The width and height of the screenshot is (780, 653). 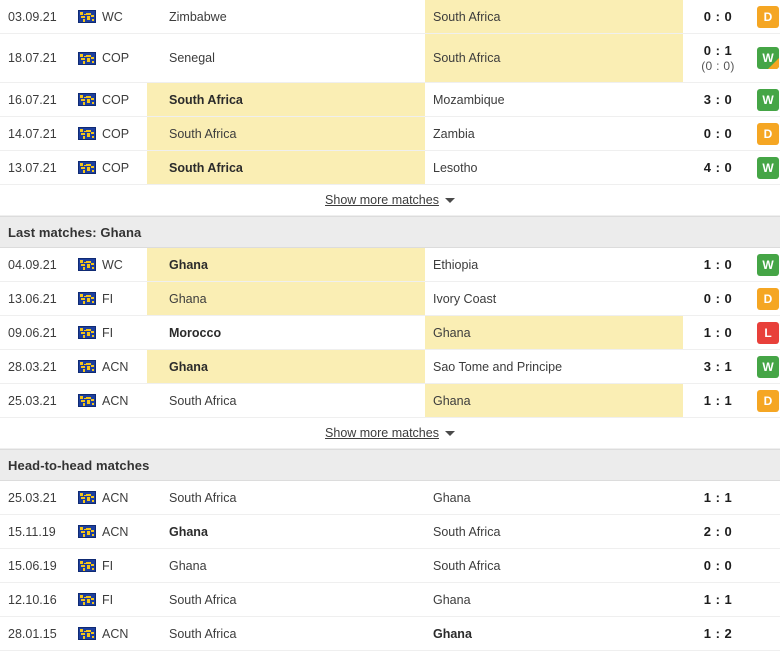 I want to click on away-team: Ivory Coast, so click(x=554, y=298).